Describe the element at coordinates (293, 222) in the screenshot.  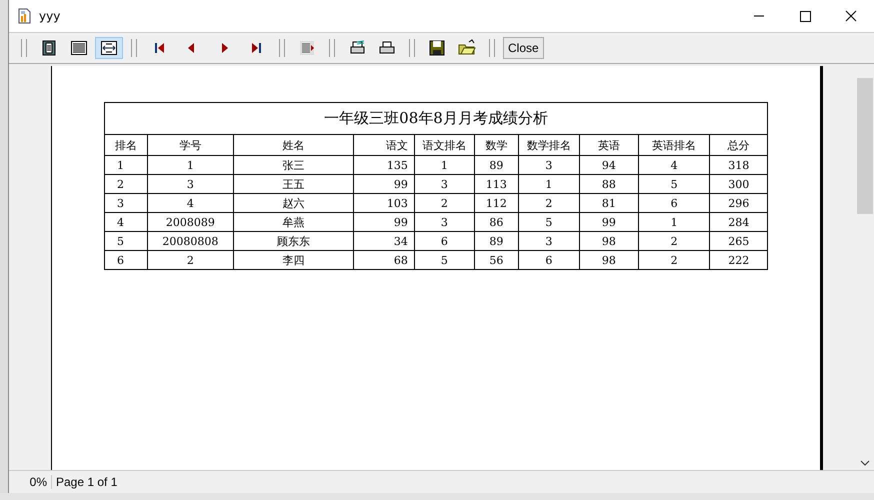
I see `table-cell: 牟燕` at that location.